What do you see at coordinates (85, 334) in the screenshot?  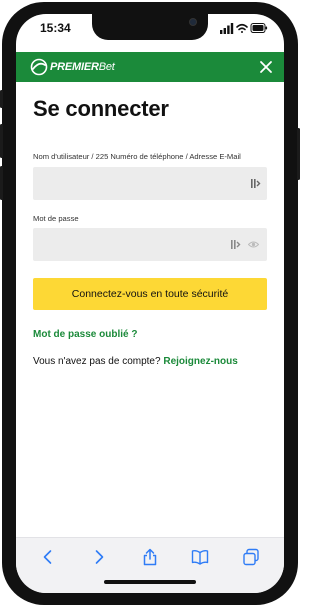 I see `forgot-password-link: Mot de passe oublié ?` at bounding box center [85, 334].